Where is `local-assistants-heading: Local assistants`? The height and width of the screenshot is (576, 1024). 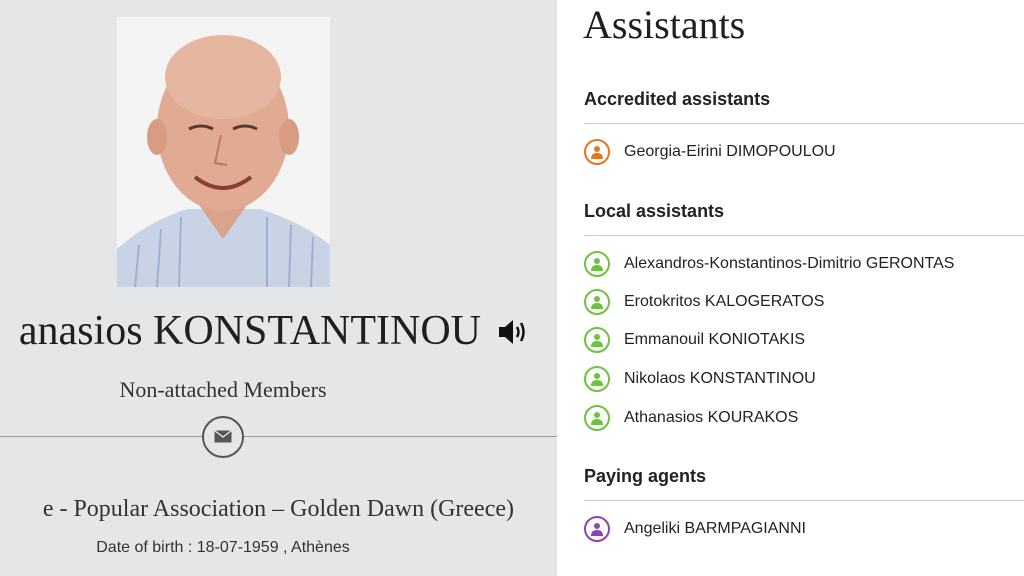
local-assistants-heading: Local assistants is located at coordinates (654, 211).